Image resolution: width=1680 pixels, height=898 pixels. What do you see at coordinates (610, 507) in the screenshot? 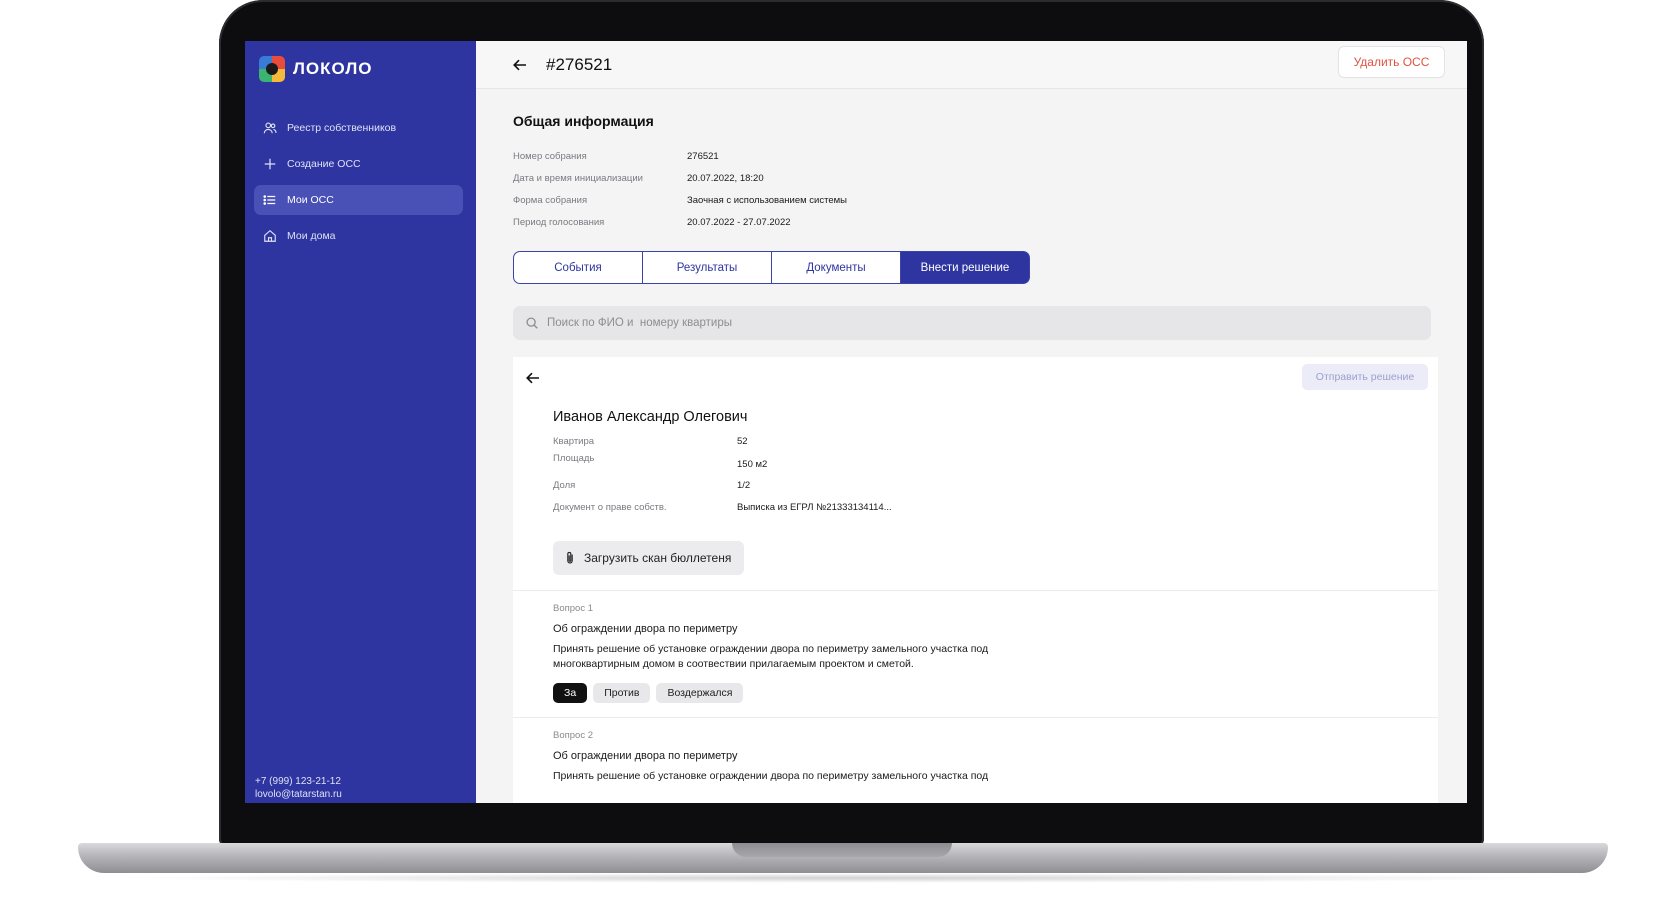
I see `owner-label: Документ о праве собств.` at bounding box center [610, 507].